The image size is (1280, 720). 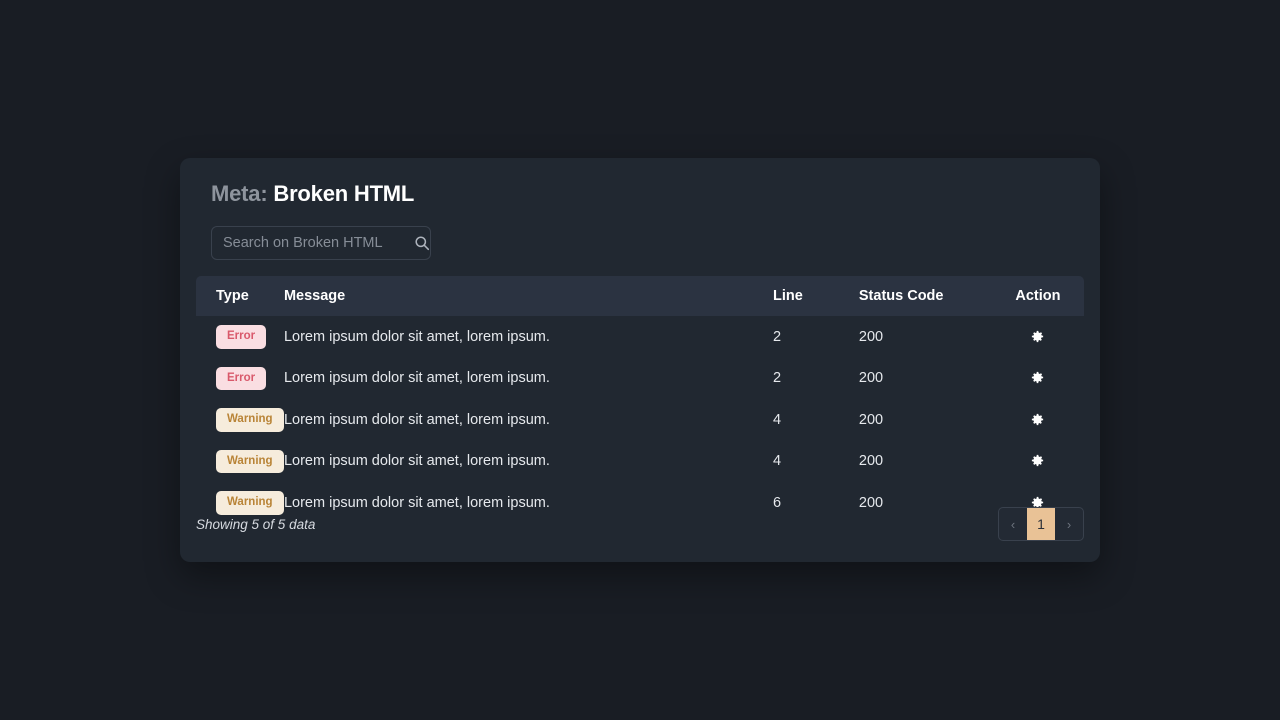 What do you see at coordinates (344, 193) in the screenshot?
I see `page-title-value: Broken HTML` at bounding box center [344, 193].